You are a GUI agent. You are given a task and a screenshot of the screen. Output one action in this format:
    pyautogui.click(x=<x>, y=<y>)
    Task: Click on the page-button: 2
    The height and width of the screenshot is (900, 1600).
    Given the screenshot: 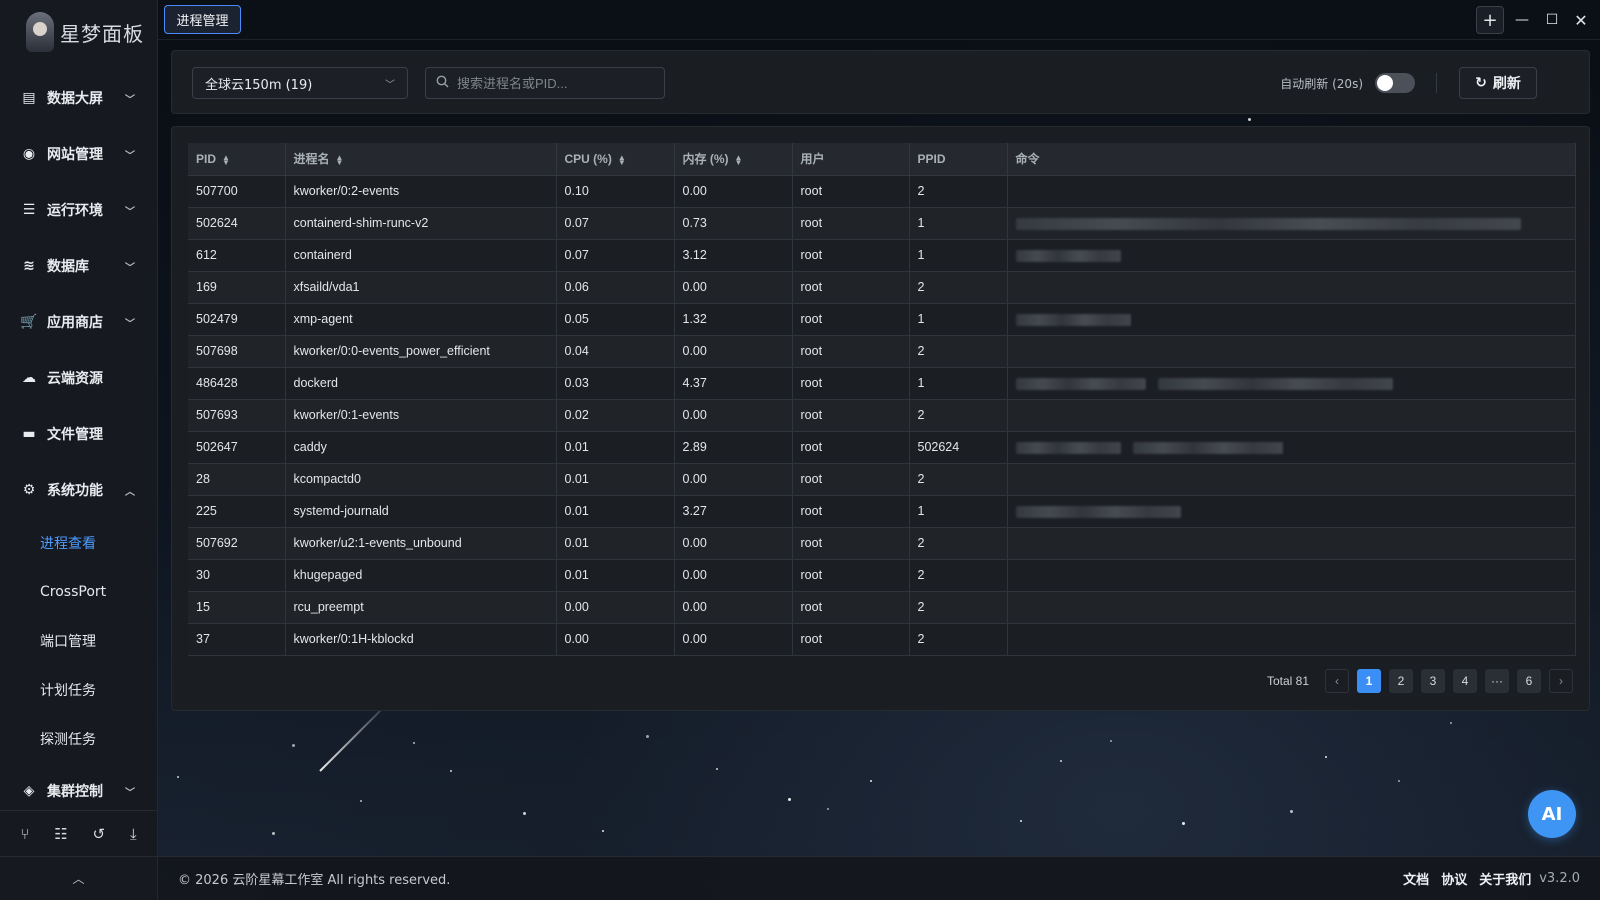 What is the action you would take?
    pyautogui.click(x=1401, y=681)
    